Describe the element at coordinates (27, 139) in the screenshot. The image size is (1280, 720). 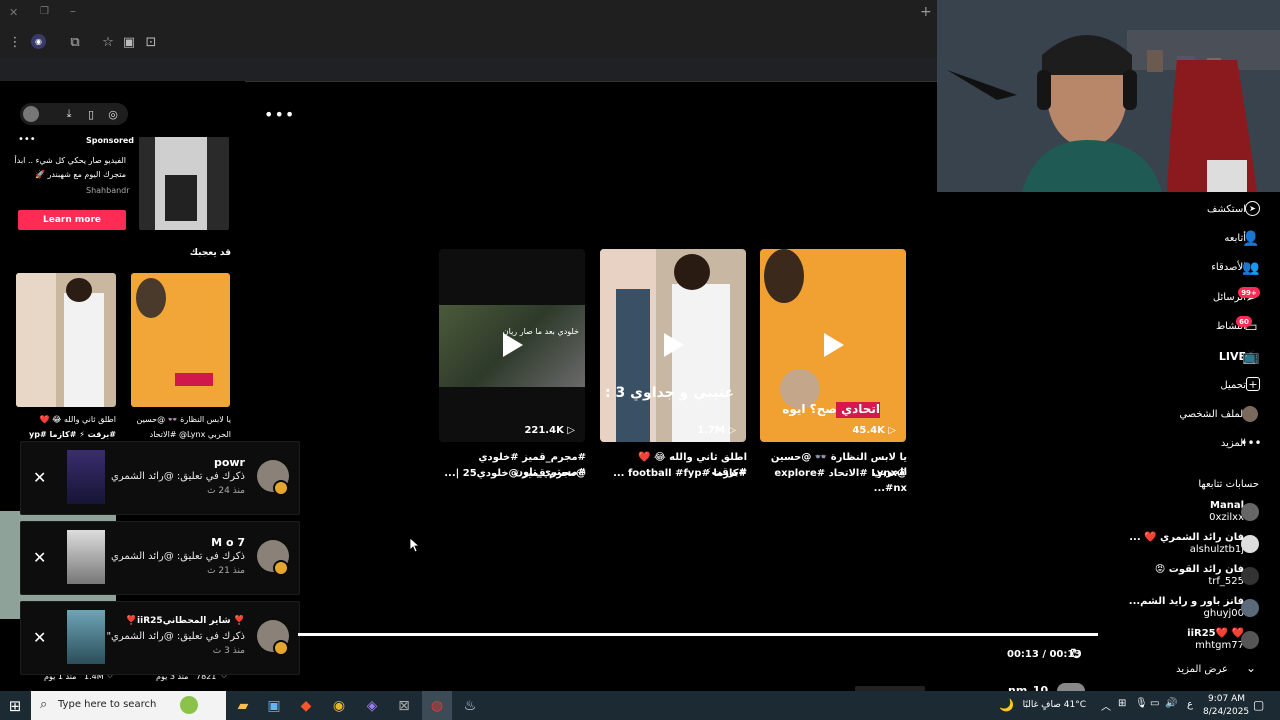
I see `ad-menu-icon: •••` at that location.